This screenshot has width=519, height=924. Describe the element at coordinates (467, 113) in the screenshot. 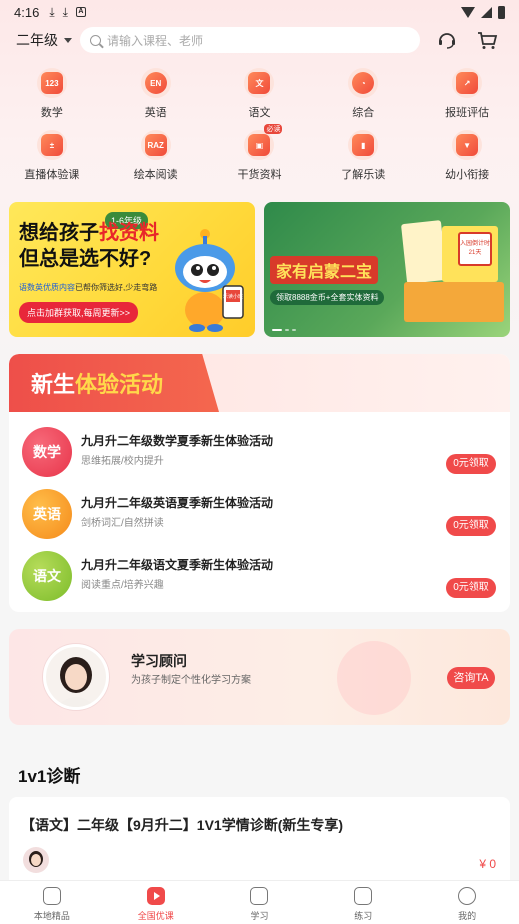

I see `grid-label: 报班评估` at that location.